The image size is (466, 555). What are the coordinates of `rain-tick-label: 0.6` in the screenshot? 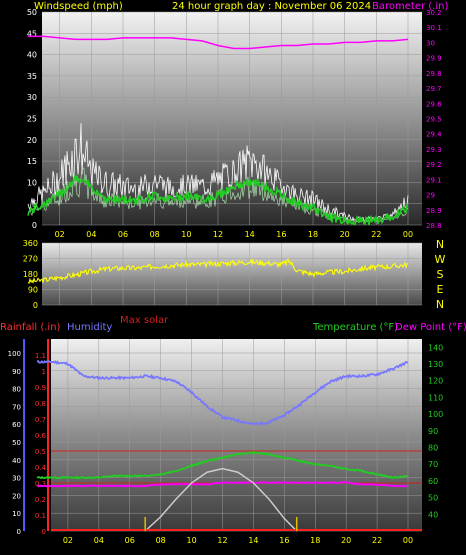 It's located at (41, 436).